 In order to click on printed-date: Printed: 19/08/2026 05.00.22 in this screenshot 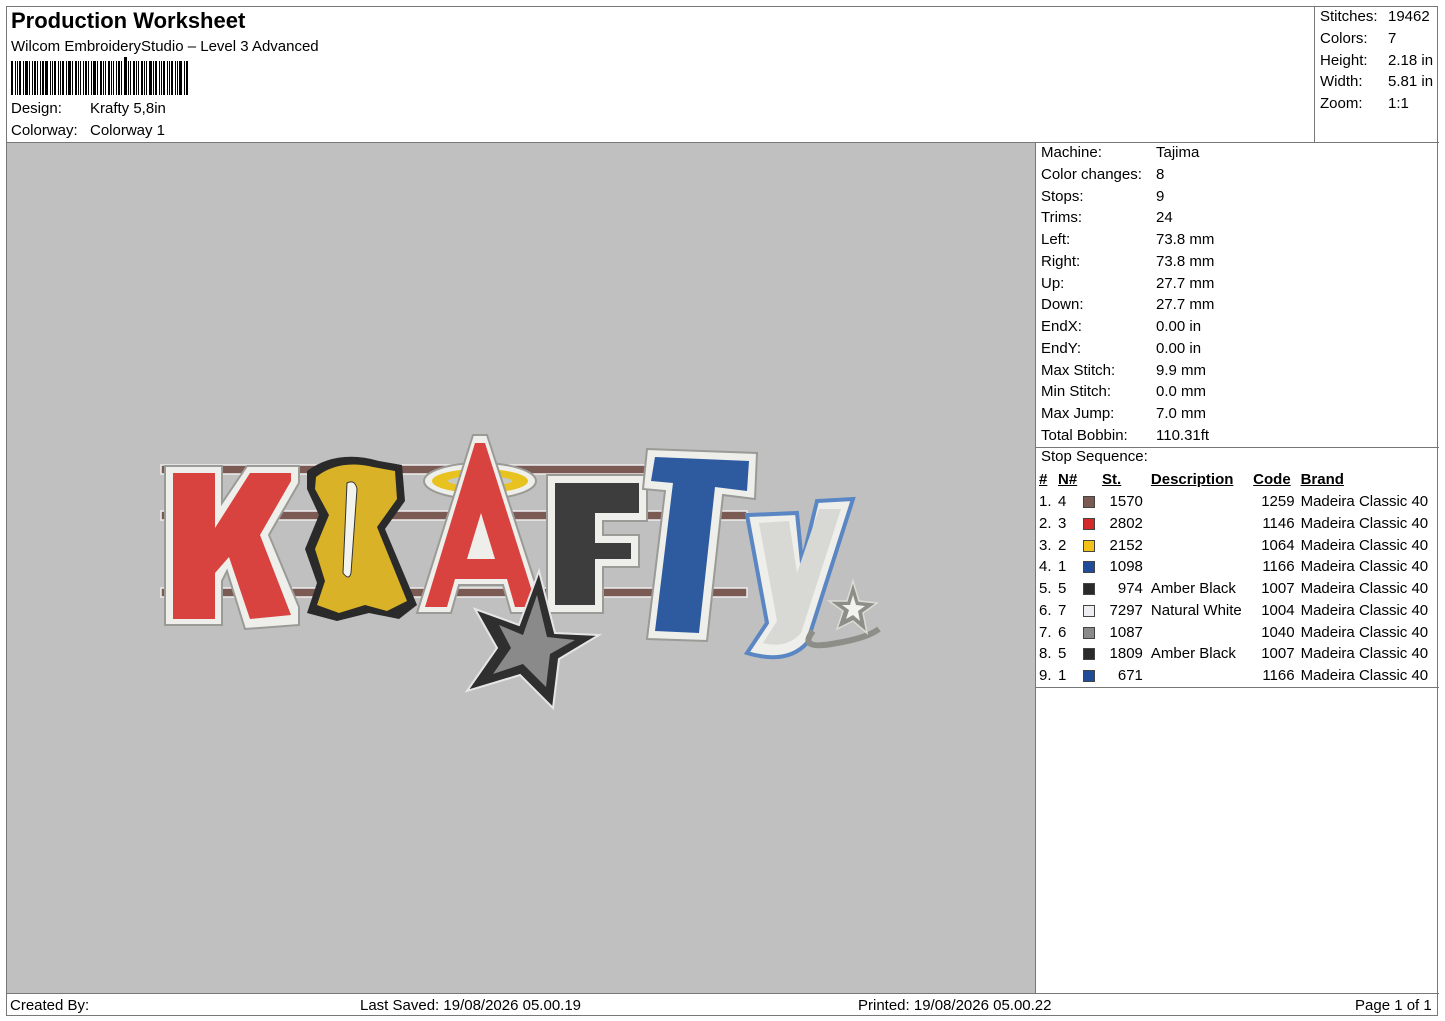, I will do `click(955, 1005)`.